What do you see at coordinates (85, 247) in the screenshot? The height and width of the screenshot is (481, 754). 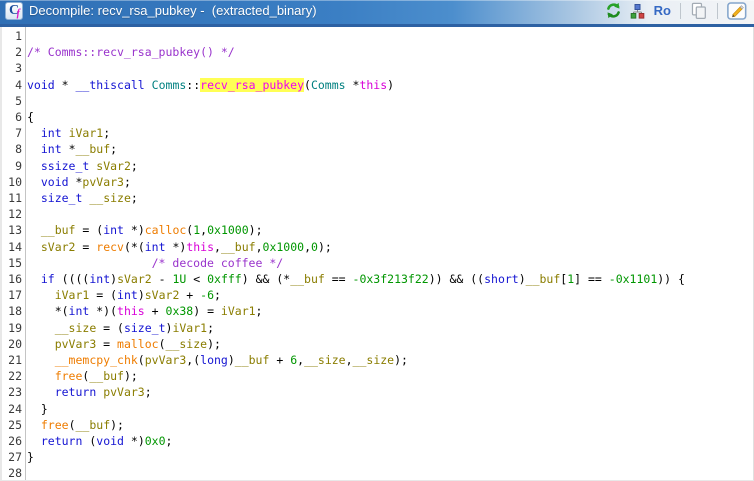 I see `code-token-op: =` at bounding box center [85, 247].